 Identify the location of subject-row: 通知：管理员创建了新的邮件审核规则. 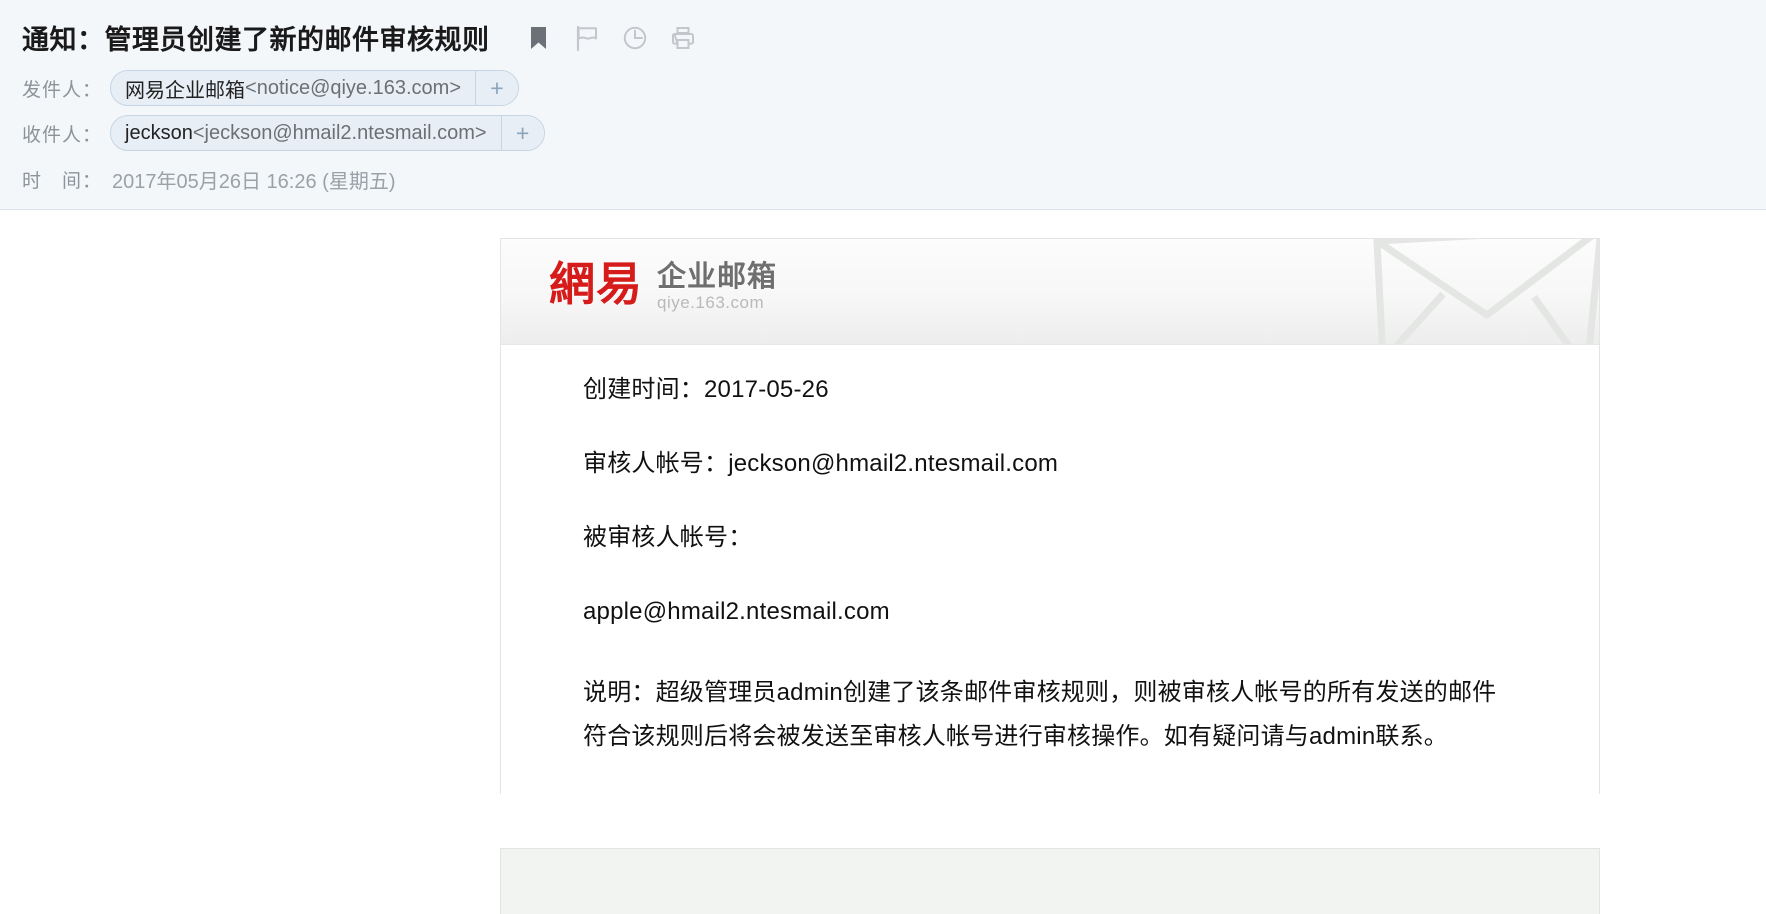
(883, 35).